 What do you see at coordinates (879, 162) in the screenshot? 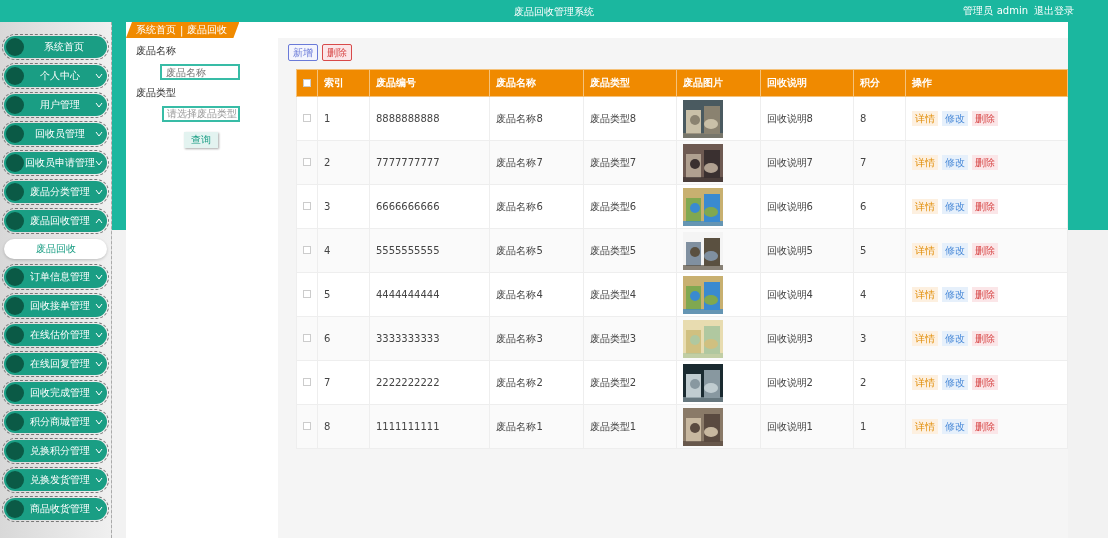
I see `table-cell: 7` at bounding box center [879, 162].